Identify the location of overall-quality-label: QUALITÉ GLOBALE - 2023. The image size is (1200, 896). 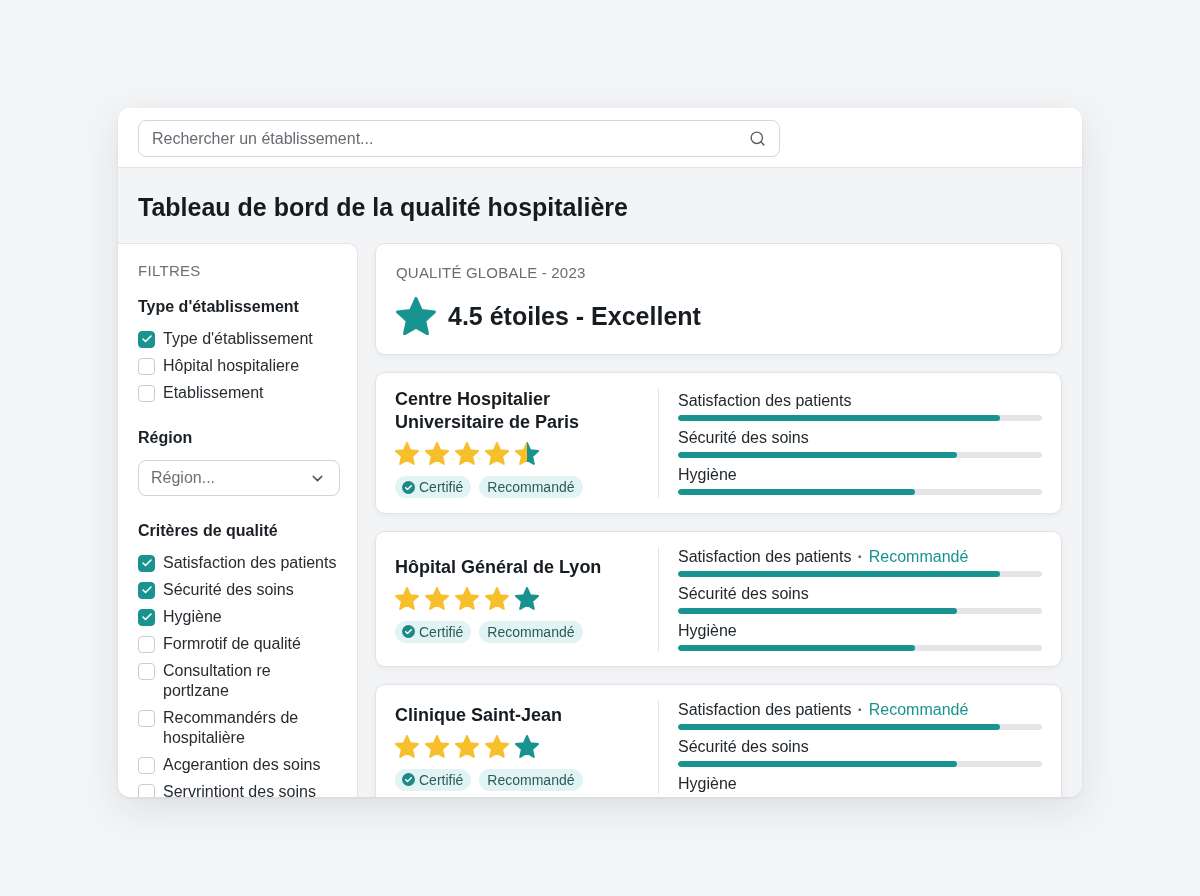
(491, 273).